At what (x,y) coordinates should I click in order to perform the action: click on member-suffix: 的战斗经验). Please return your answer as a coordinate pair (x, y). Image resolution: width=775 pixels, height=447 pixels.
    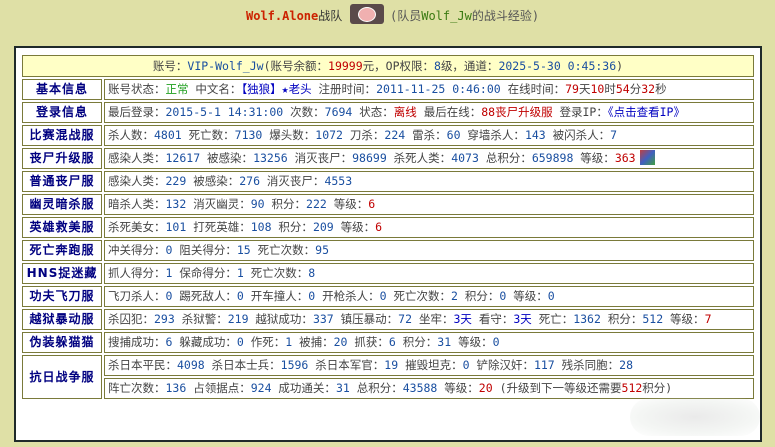
    Looking at the image, I should click on (505, 16).